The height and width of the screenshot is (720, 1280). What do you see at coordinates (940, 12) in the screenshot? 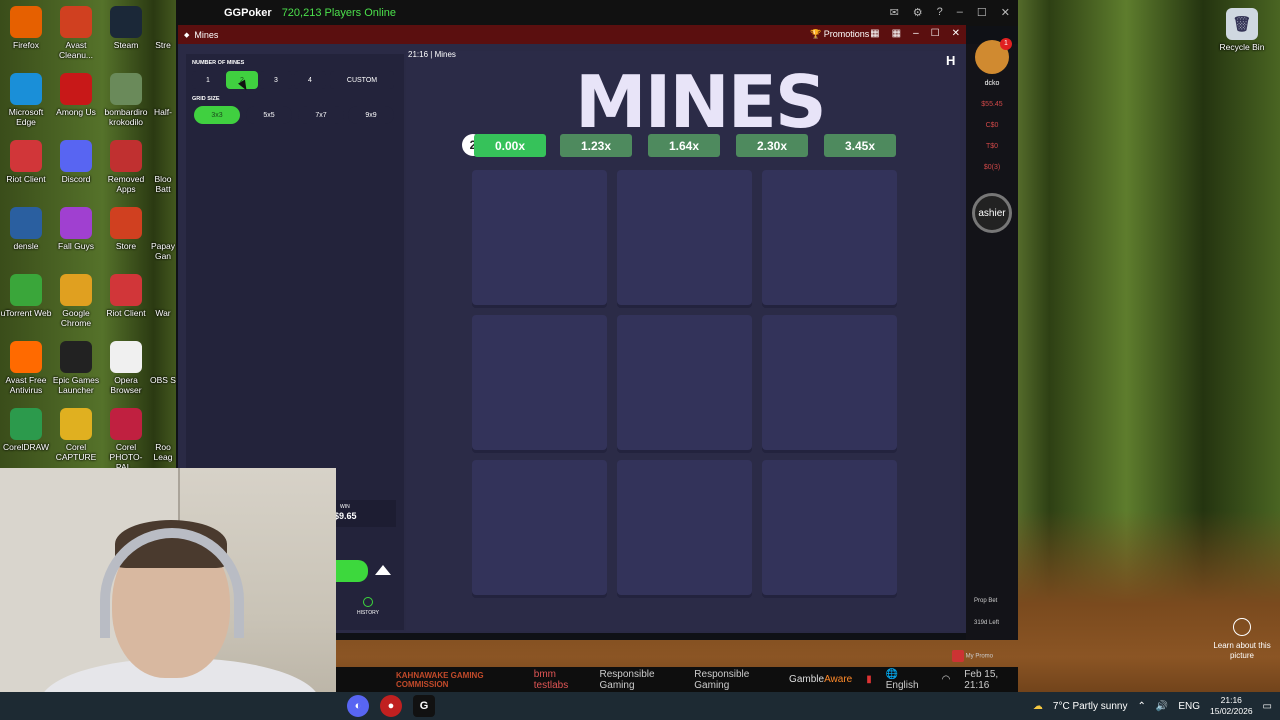
I see `help-icon: ?` at bounding box center [940, 12].